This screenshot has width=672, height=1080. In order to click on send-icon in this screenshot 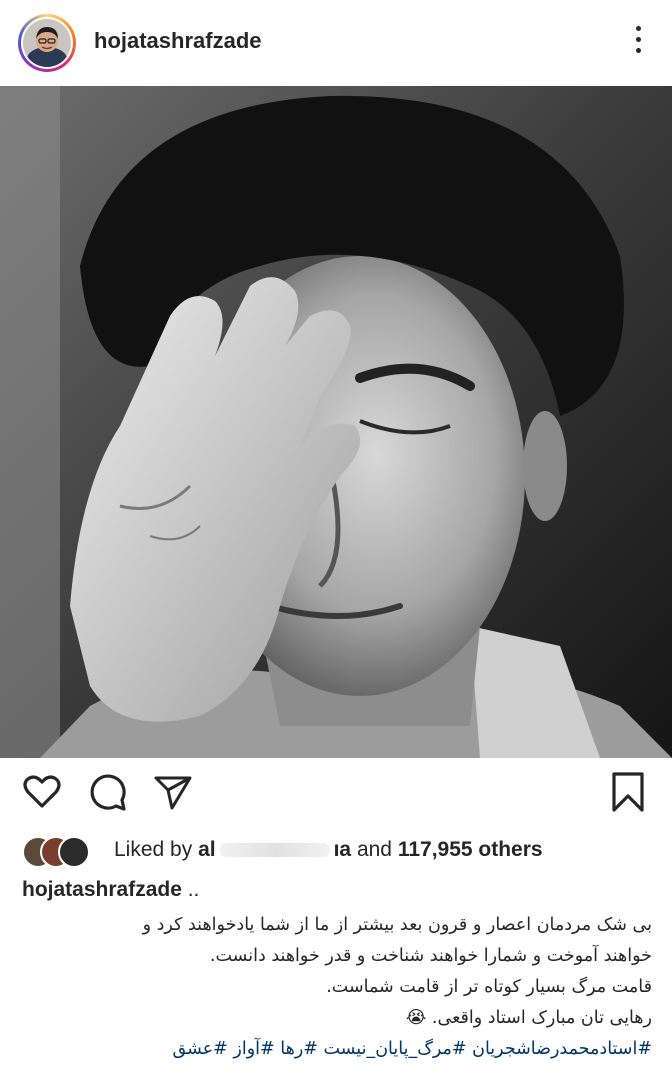, I will do `click(173, 793)`.